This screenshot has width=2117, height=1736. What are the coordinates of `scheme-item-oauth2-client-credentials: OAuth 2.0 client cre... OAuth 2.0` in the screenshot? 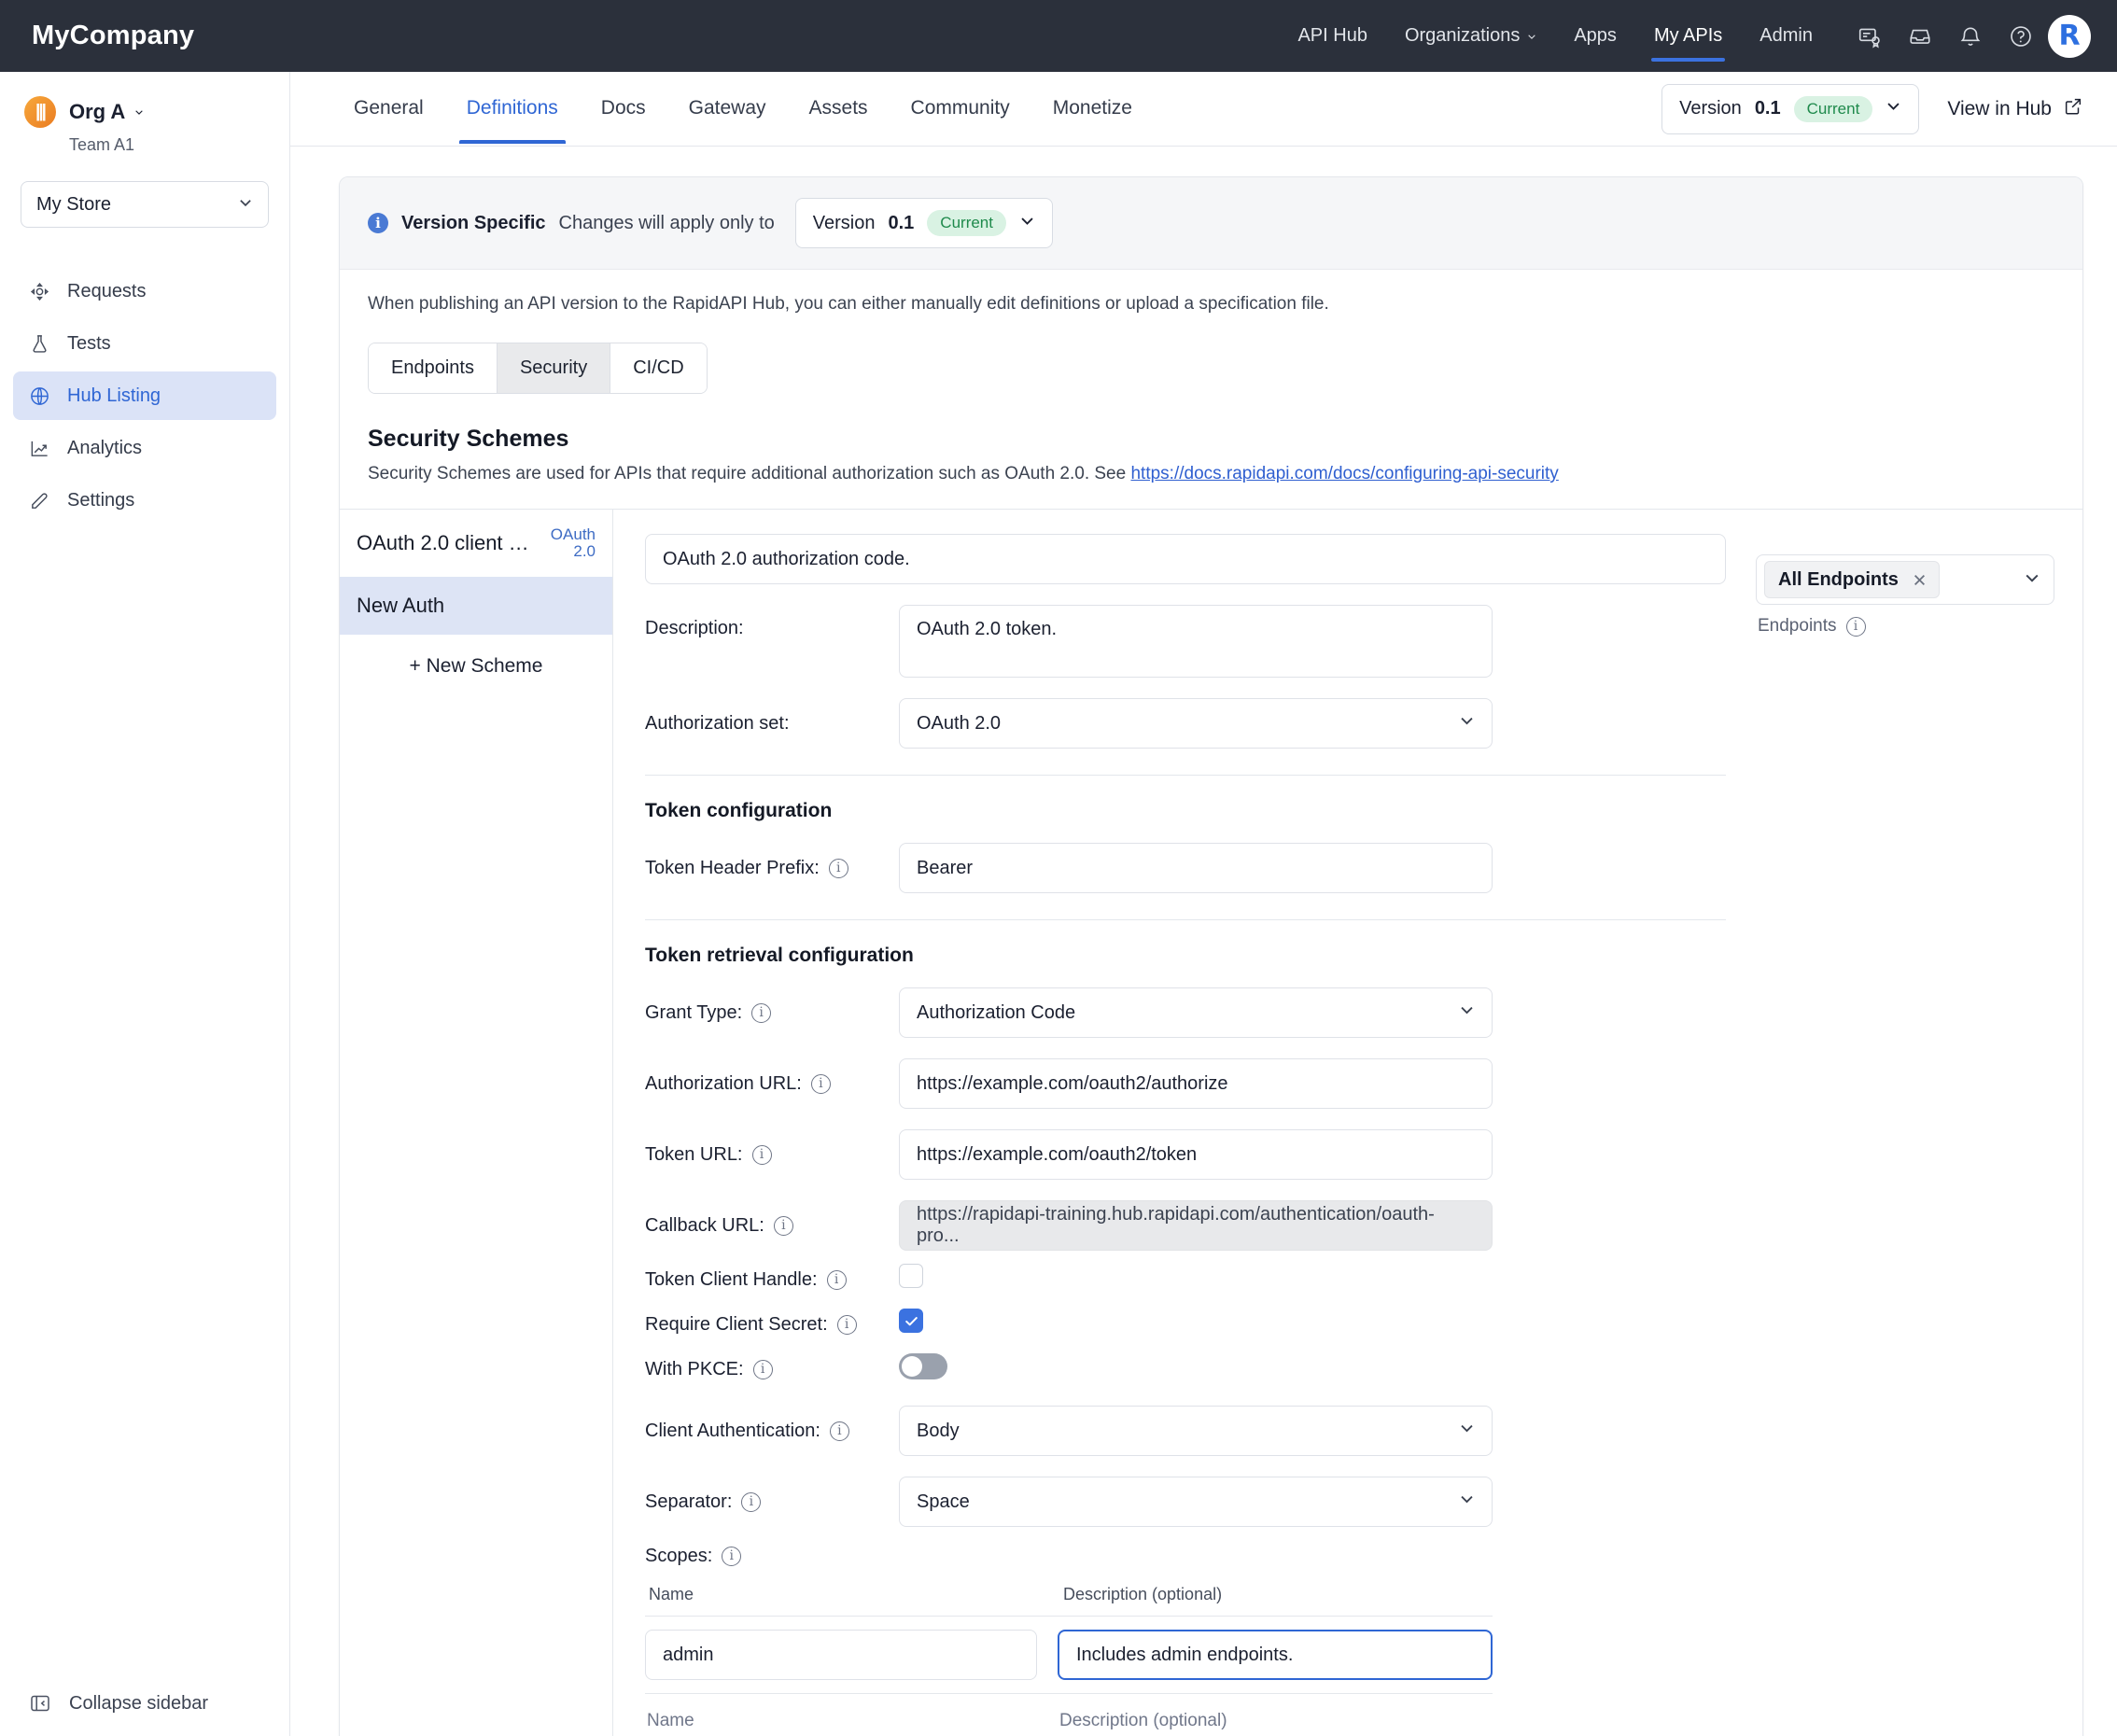 It's located at (476, 543).